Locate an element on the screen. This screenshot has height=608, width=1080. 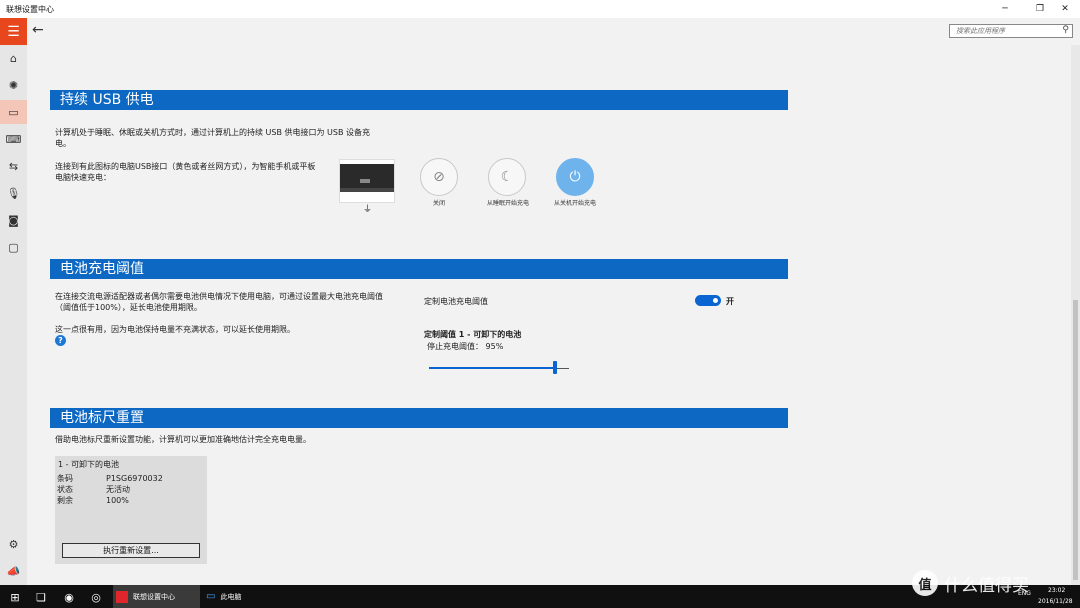
browser-icon: ◉ is located at coordinates (69, 597).